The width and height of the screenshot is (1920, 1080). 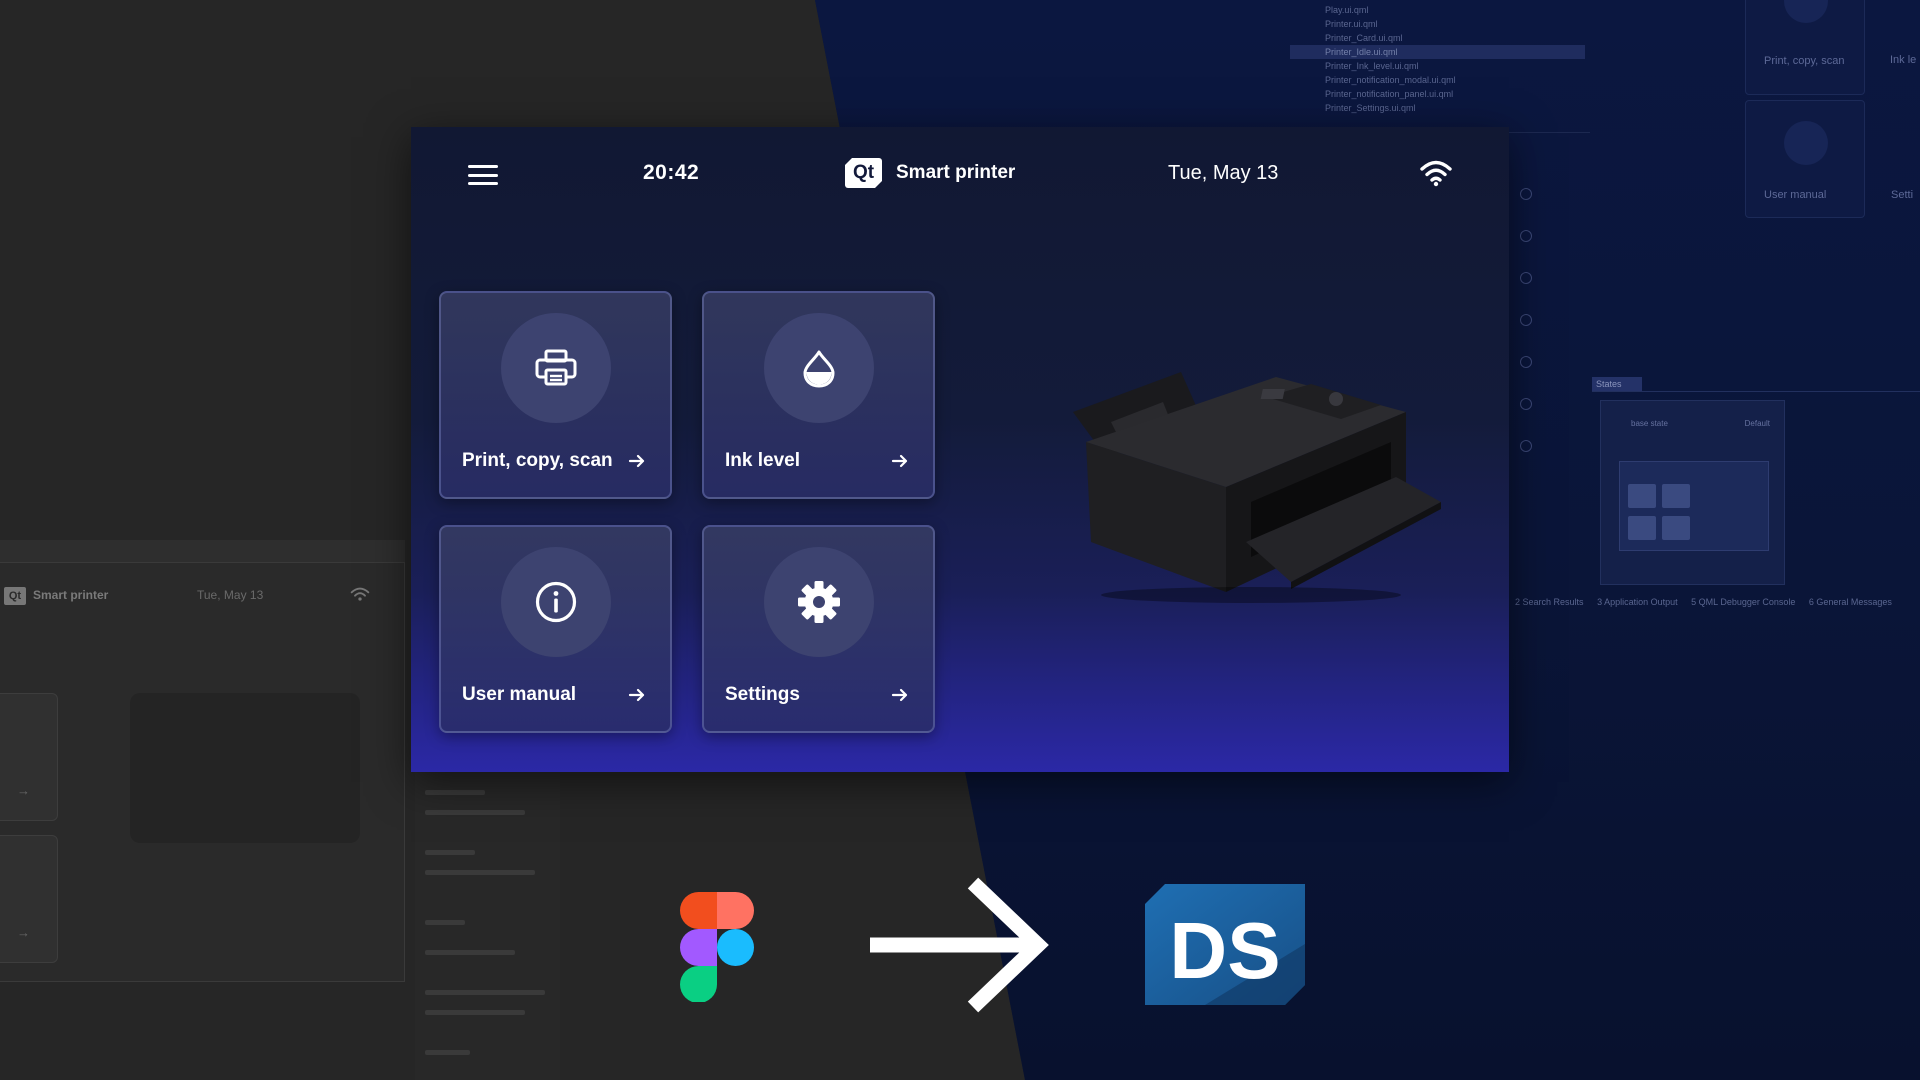 What do you see at coordinates (1617, 384) in the screenshot?
I see `states-tab: States` at bounding box center [1617, 384].